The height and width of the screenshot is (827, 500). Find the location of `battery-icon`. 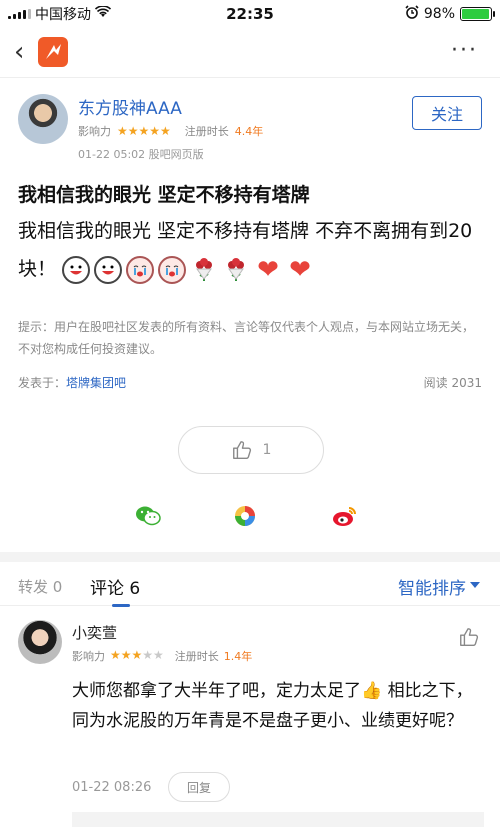

battery-icon is located at coordinates (477, 14).